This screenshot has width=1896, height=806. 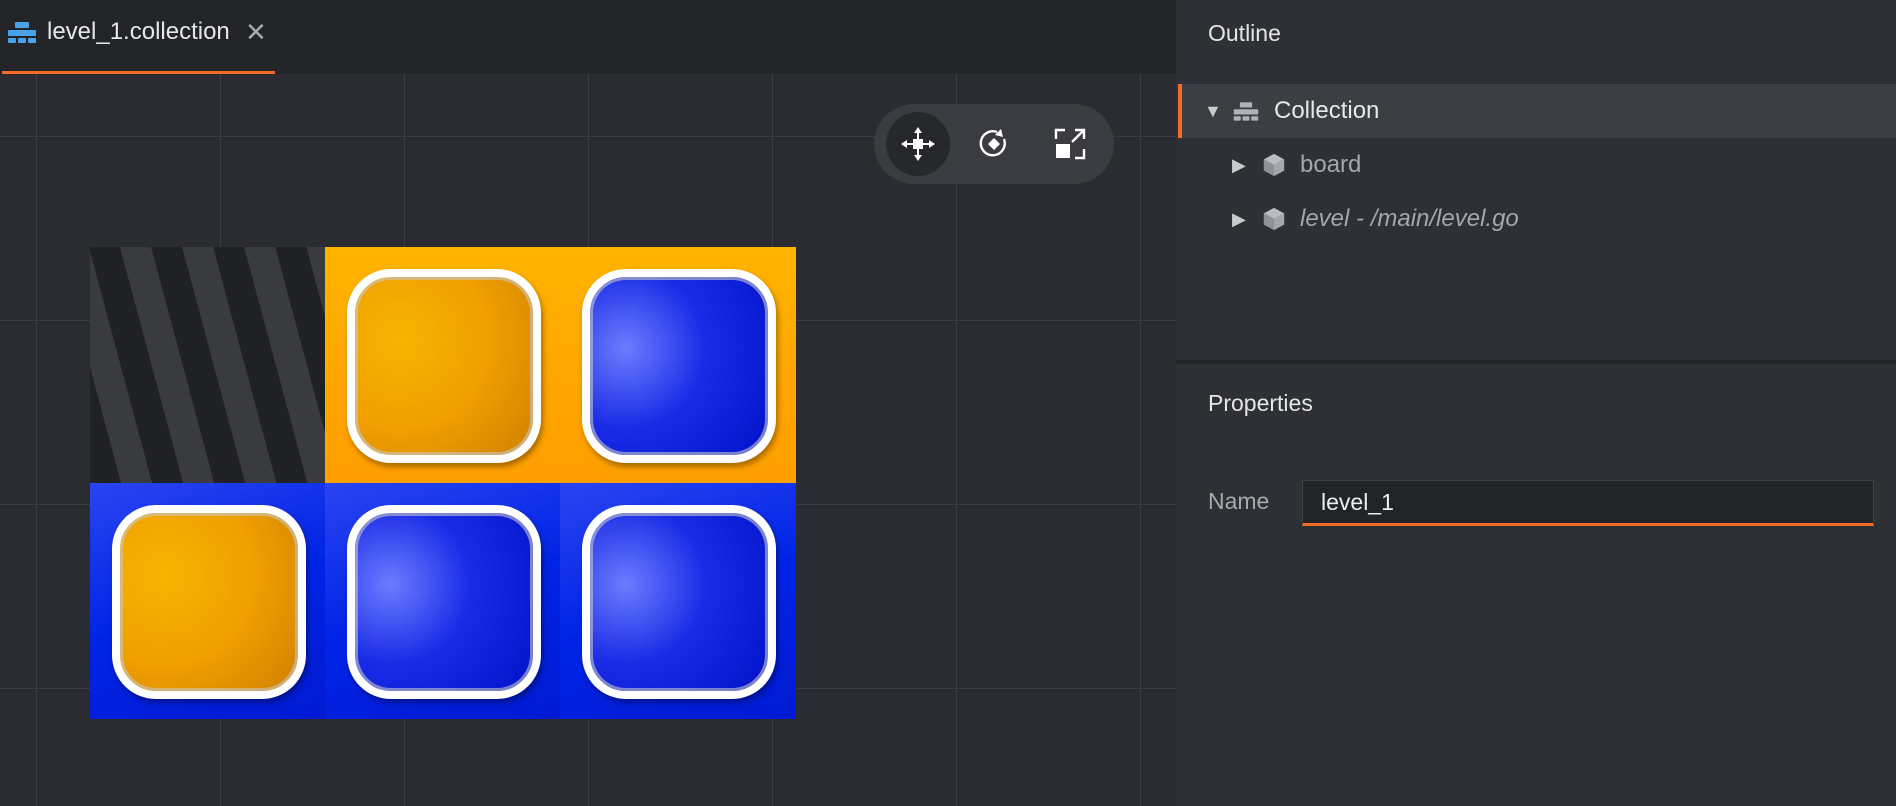 I want to click on manipulator-toolbar, so click(x=994, y=144).